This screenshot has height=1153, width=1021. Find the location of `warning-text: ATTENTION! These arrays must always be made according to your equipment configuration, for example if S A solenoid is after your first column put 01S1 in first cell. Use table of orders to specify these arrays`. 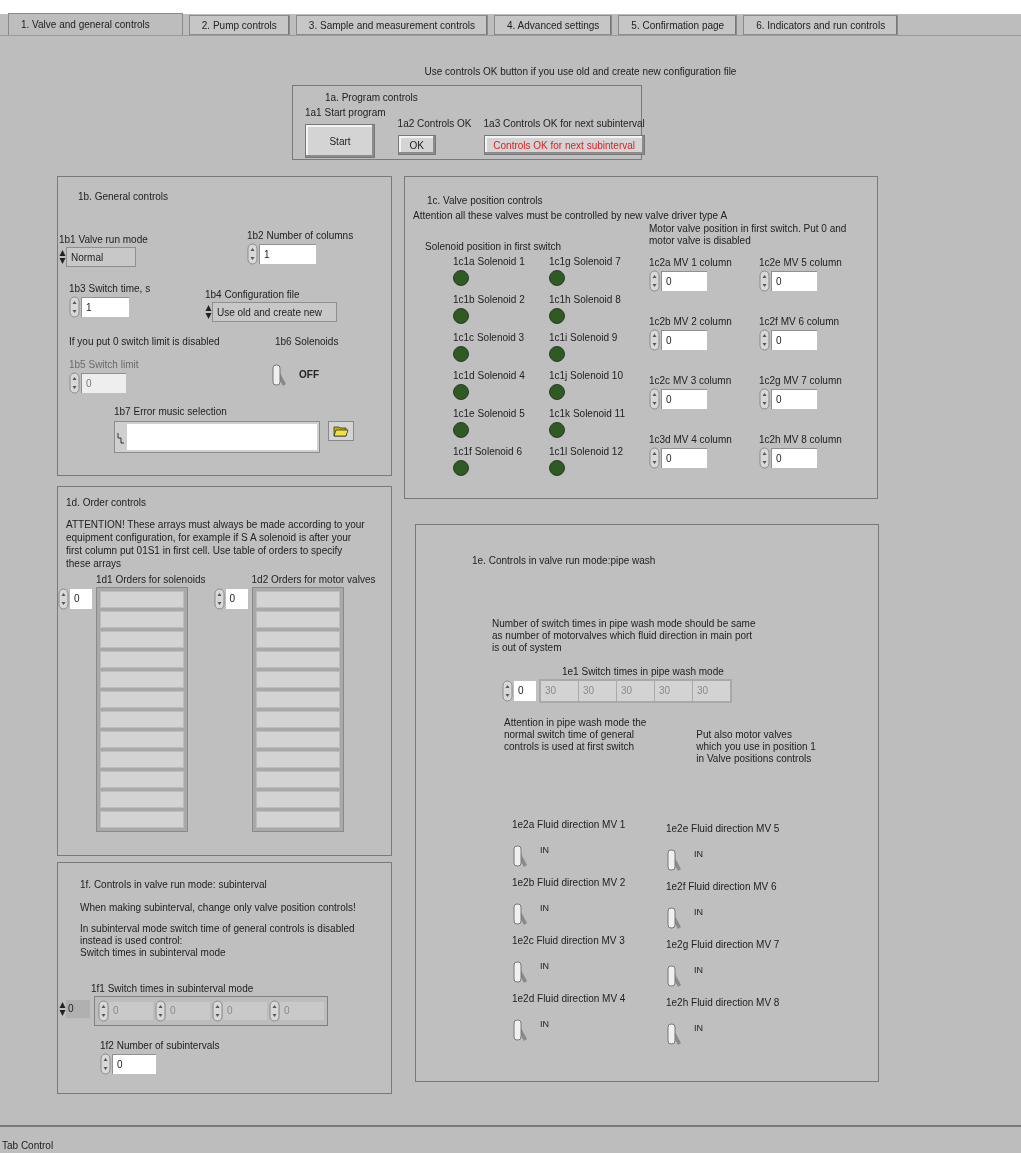

warning-text: ATTENTION! These arrays must always be made according to your equipment configuration, for example if S A solenoid is after your first column put 01S1 in first cell. Use table of orders to specify these arrays is located at coordinates (216, 544).